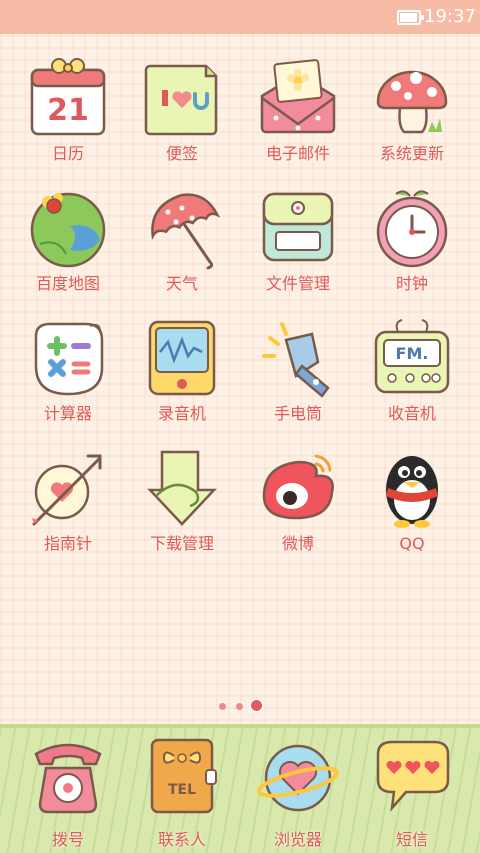  I want to click on app-qq: QQ, so click(412, 506).